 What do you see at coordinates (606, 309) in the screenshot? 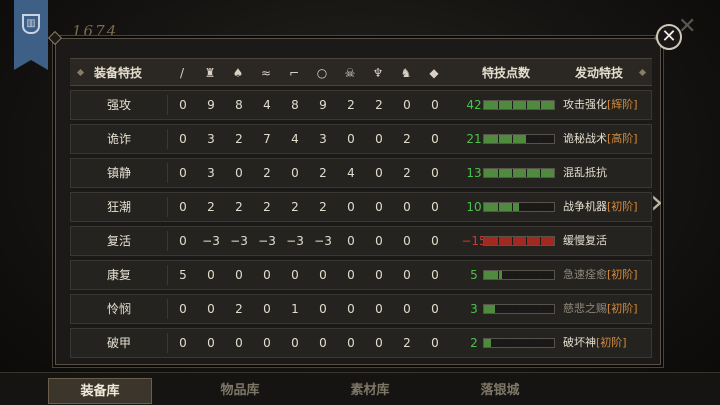
I see `active-skill: 慈悲之赐[初阶]` at bounding box center [606, 309].